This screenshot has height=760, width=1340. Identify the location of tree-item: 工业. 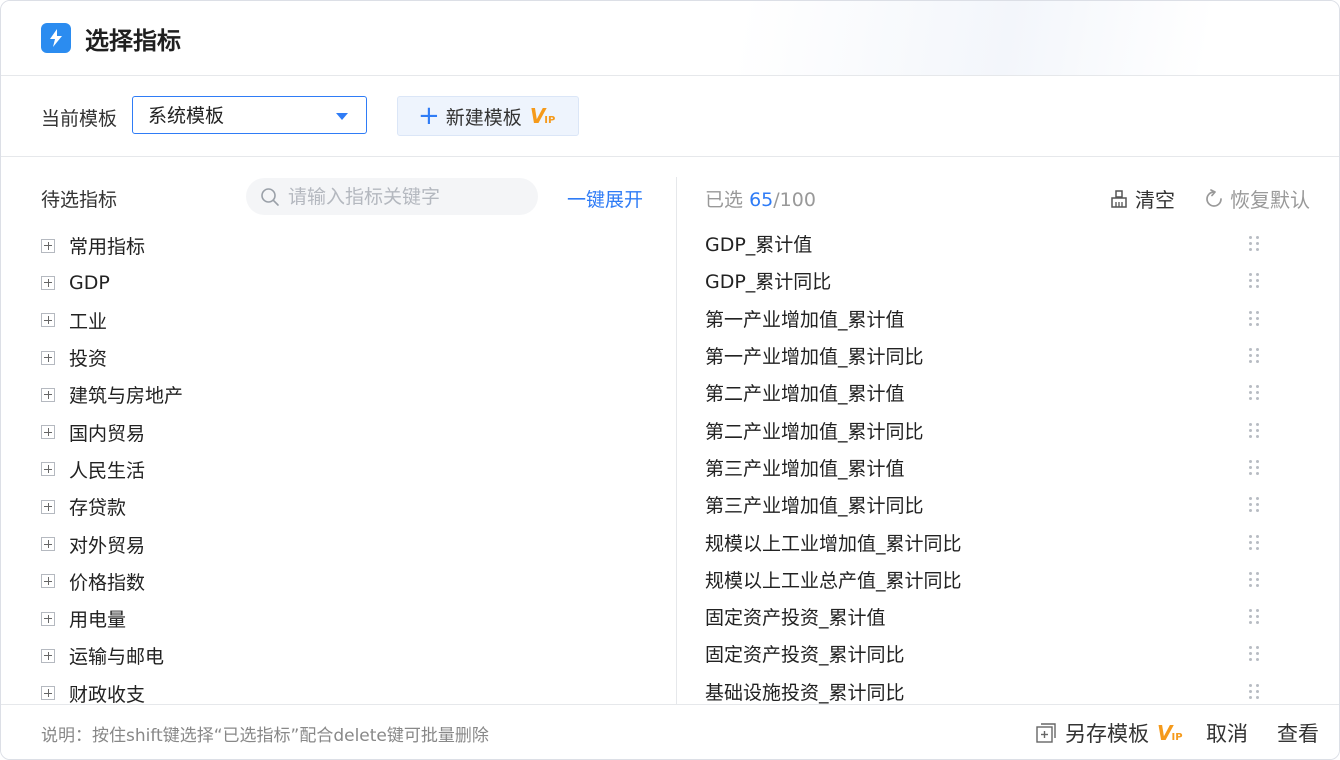
(112, 320).